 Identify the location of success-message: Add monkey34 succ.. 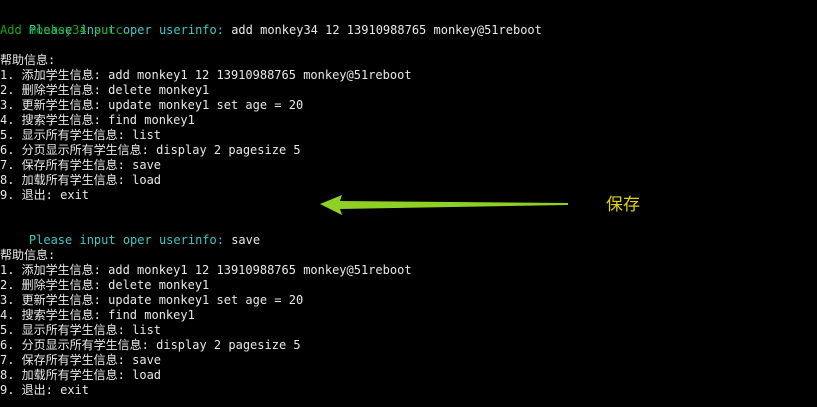
(65, 30).